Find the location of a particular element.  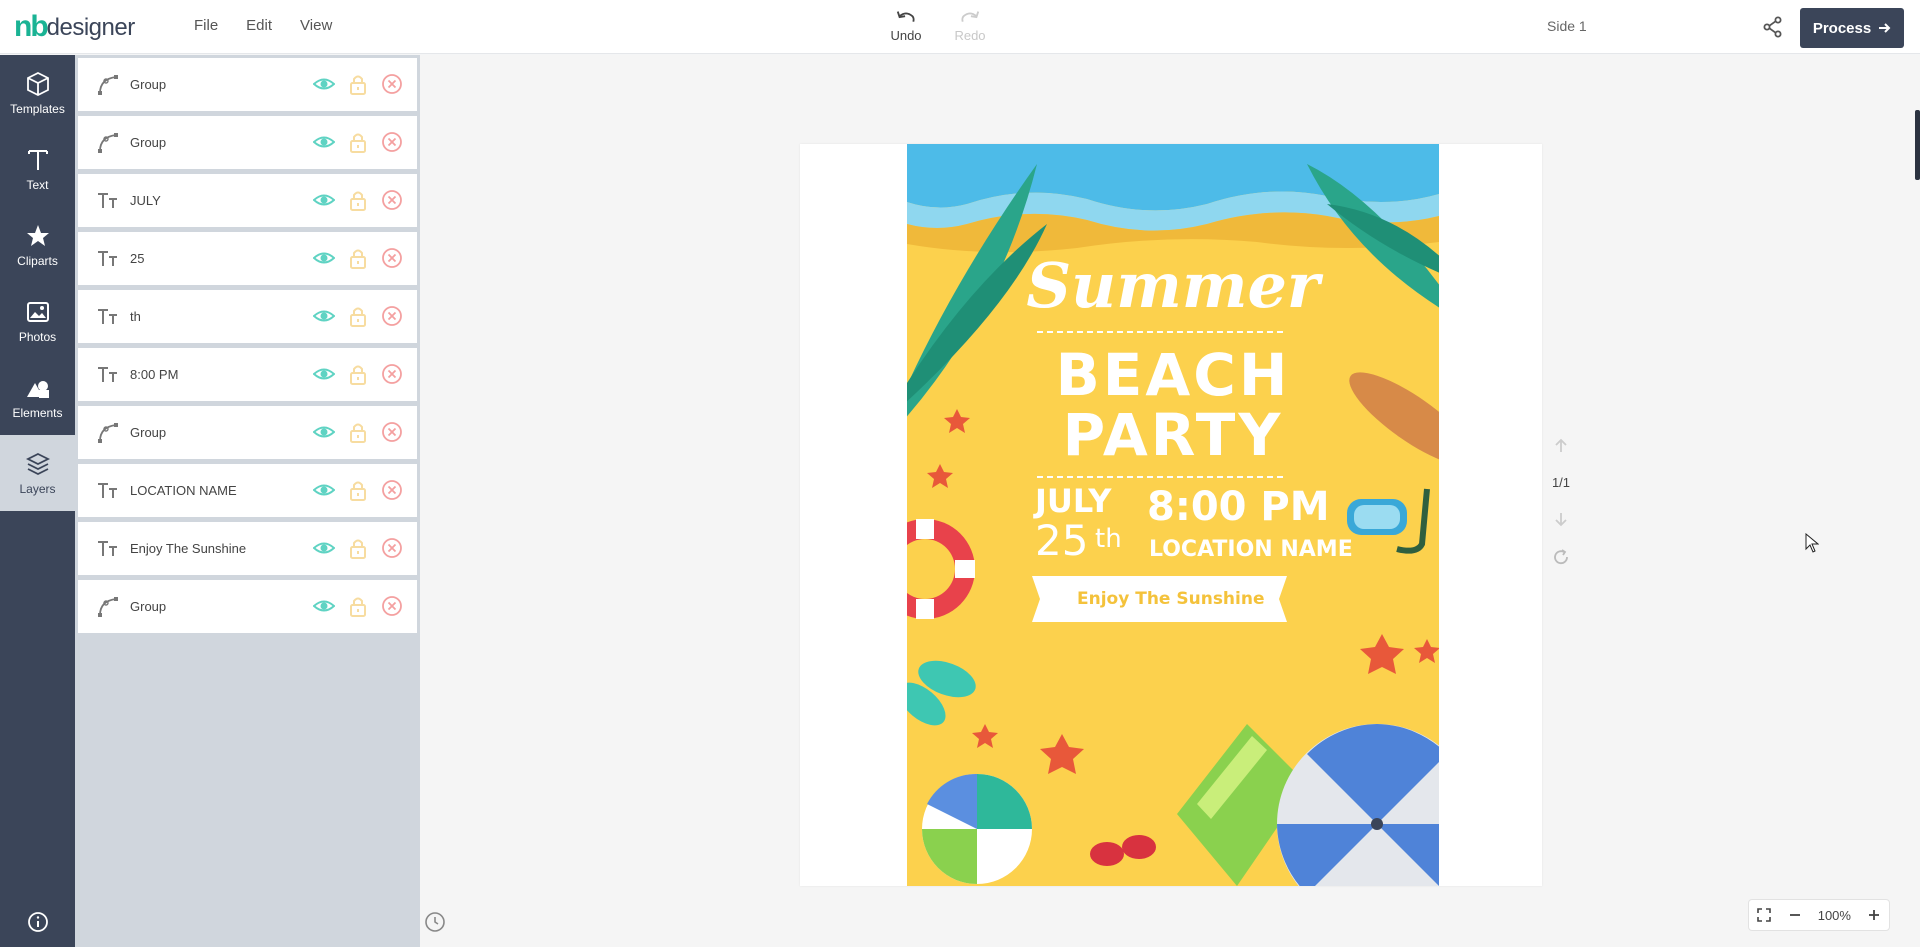

poster-tagline: Enjoy The Sunshine is located at coordinates (1171, 599).